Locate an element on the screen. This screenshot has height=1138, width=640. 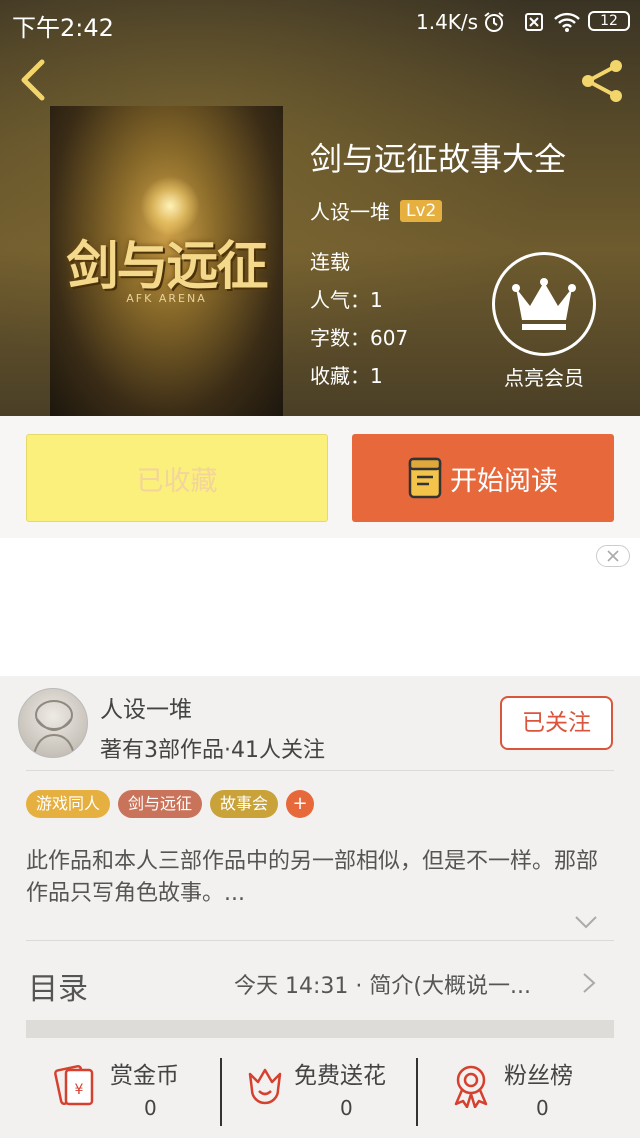
status-time: 下午2:42 is located at coordinates (63, 28).